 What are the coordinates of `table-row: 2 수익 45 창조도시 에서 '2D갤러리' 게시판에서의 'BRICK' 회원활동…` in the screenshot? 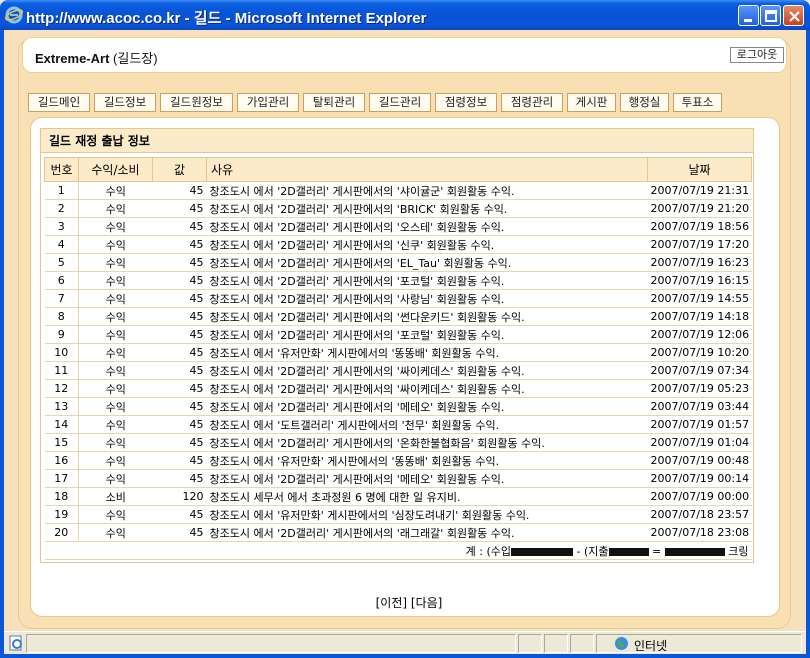 It's located at (398, 208).